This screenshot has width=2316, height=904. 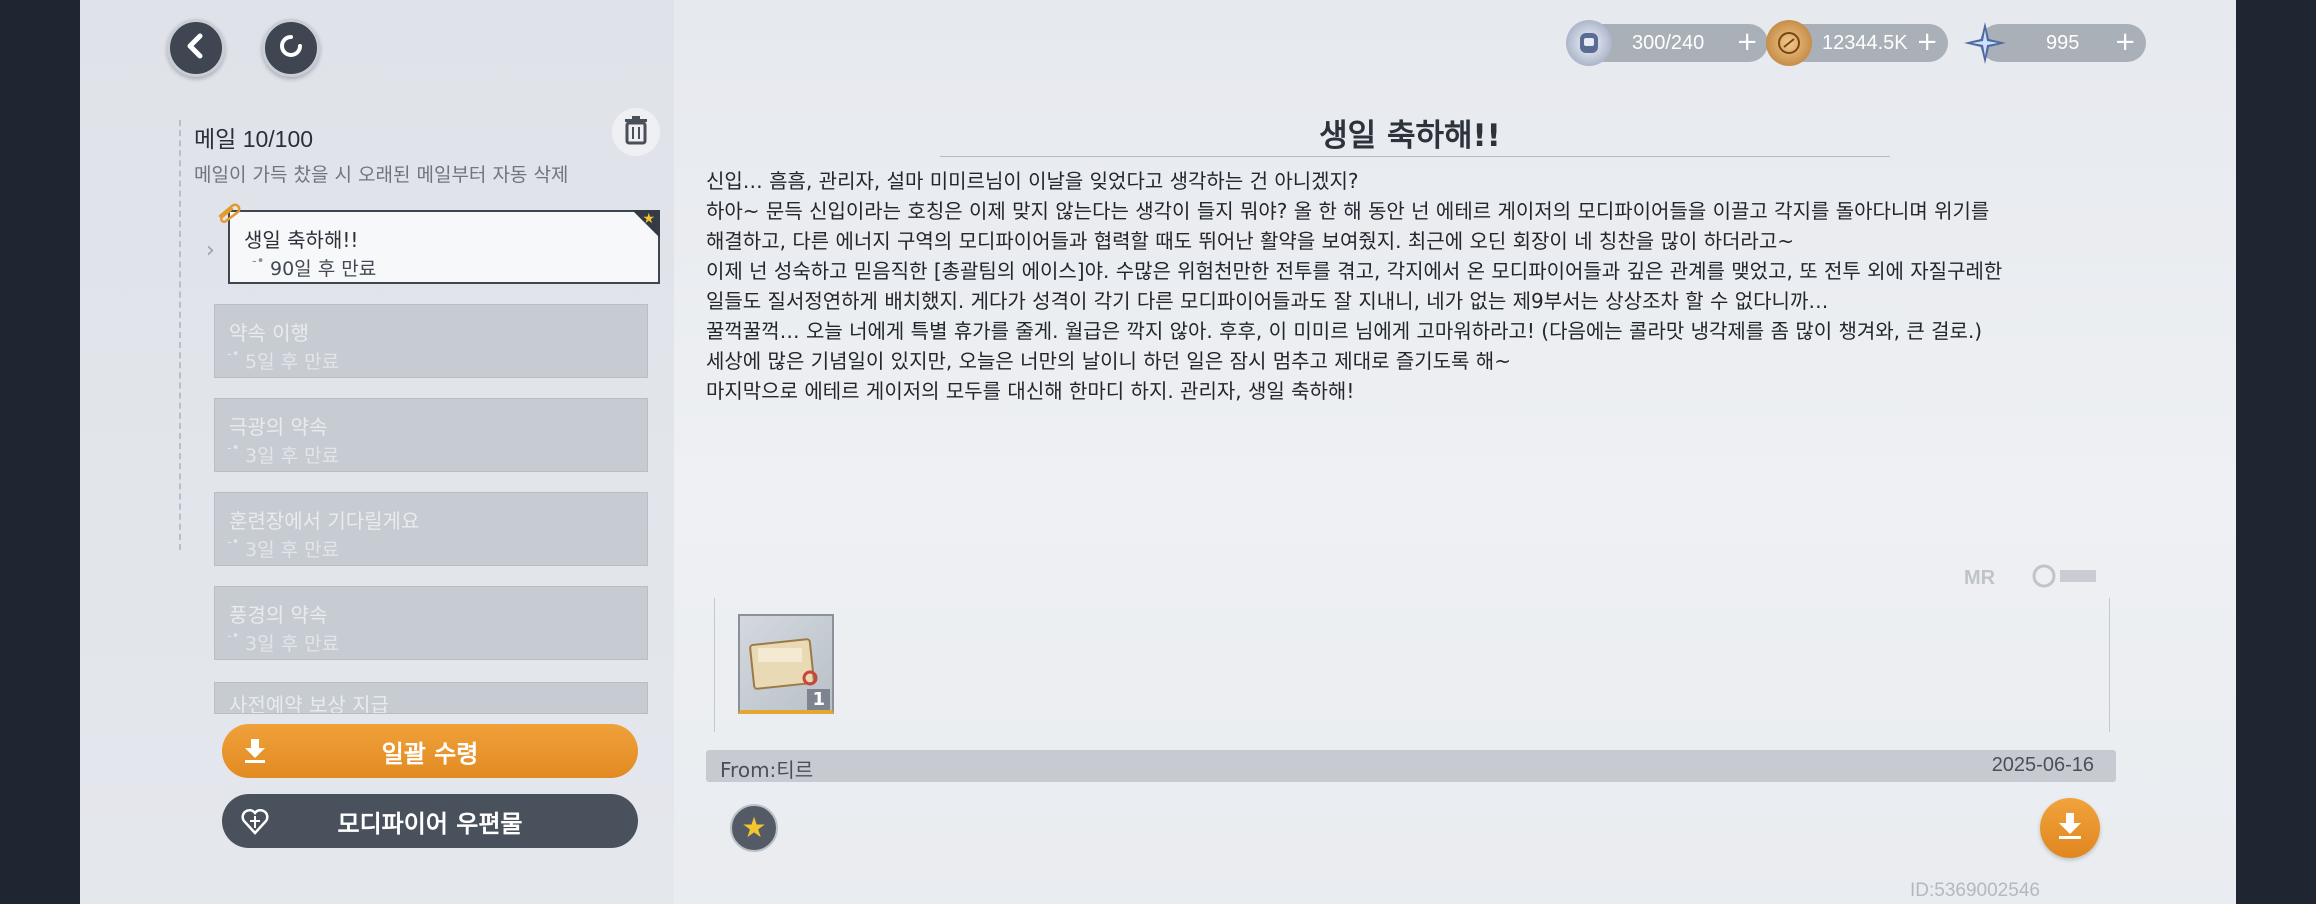 I want to click on gold-coin-icon, so click(x=1789, y=43).